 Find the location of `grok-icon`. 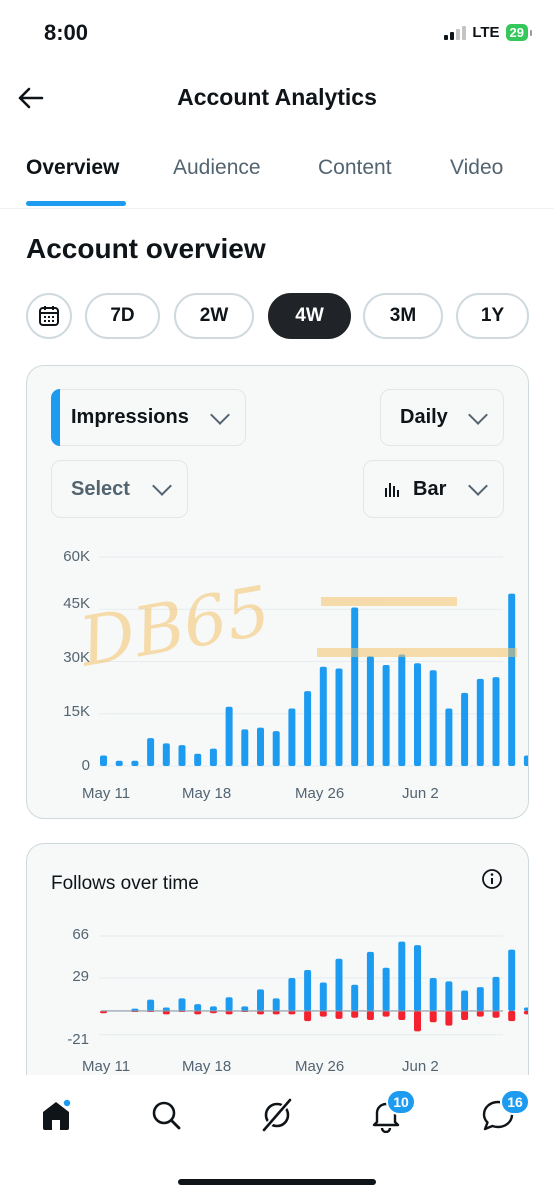

grok-icon is located at coordinates (277, 1115).